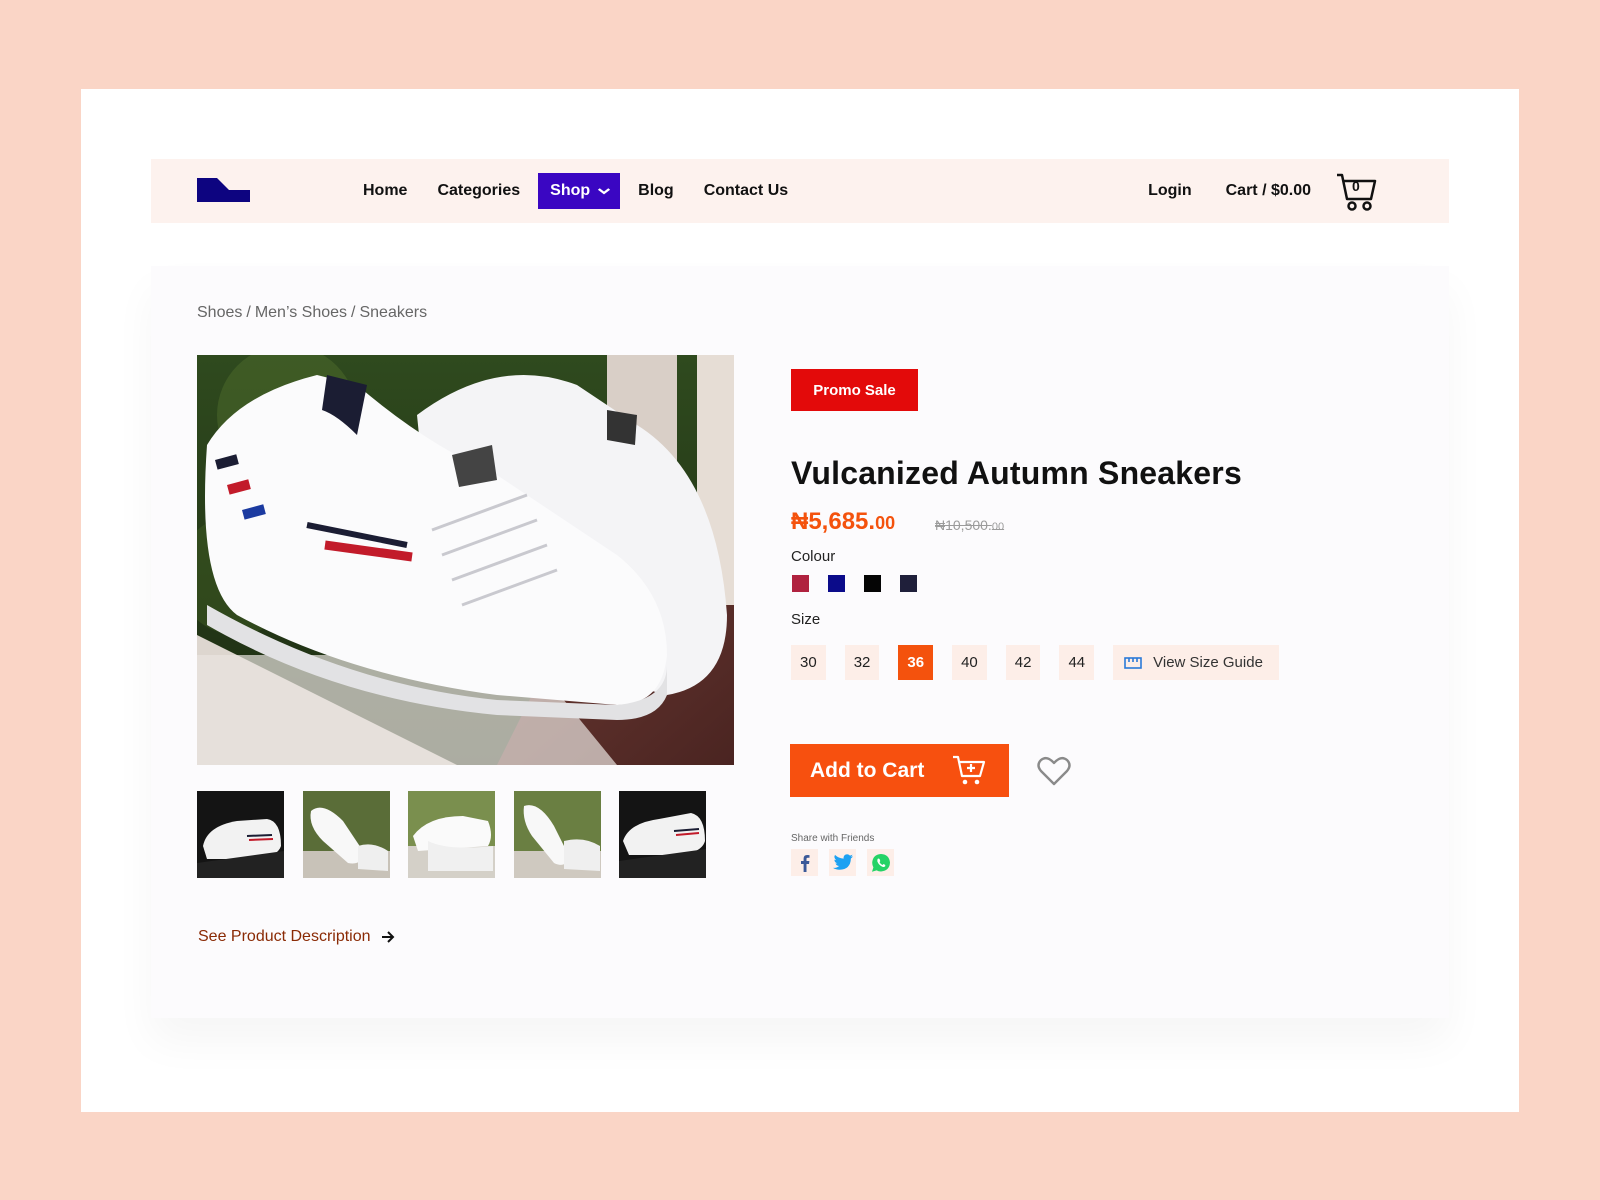 This screenshot has height=1200, width=1600. I want to click on brand-logo, so click(223, 190).